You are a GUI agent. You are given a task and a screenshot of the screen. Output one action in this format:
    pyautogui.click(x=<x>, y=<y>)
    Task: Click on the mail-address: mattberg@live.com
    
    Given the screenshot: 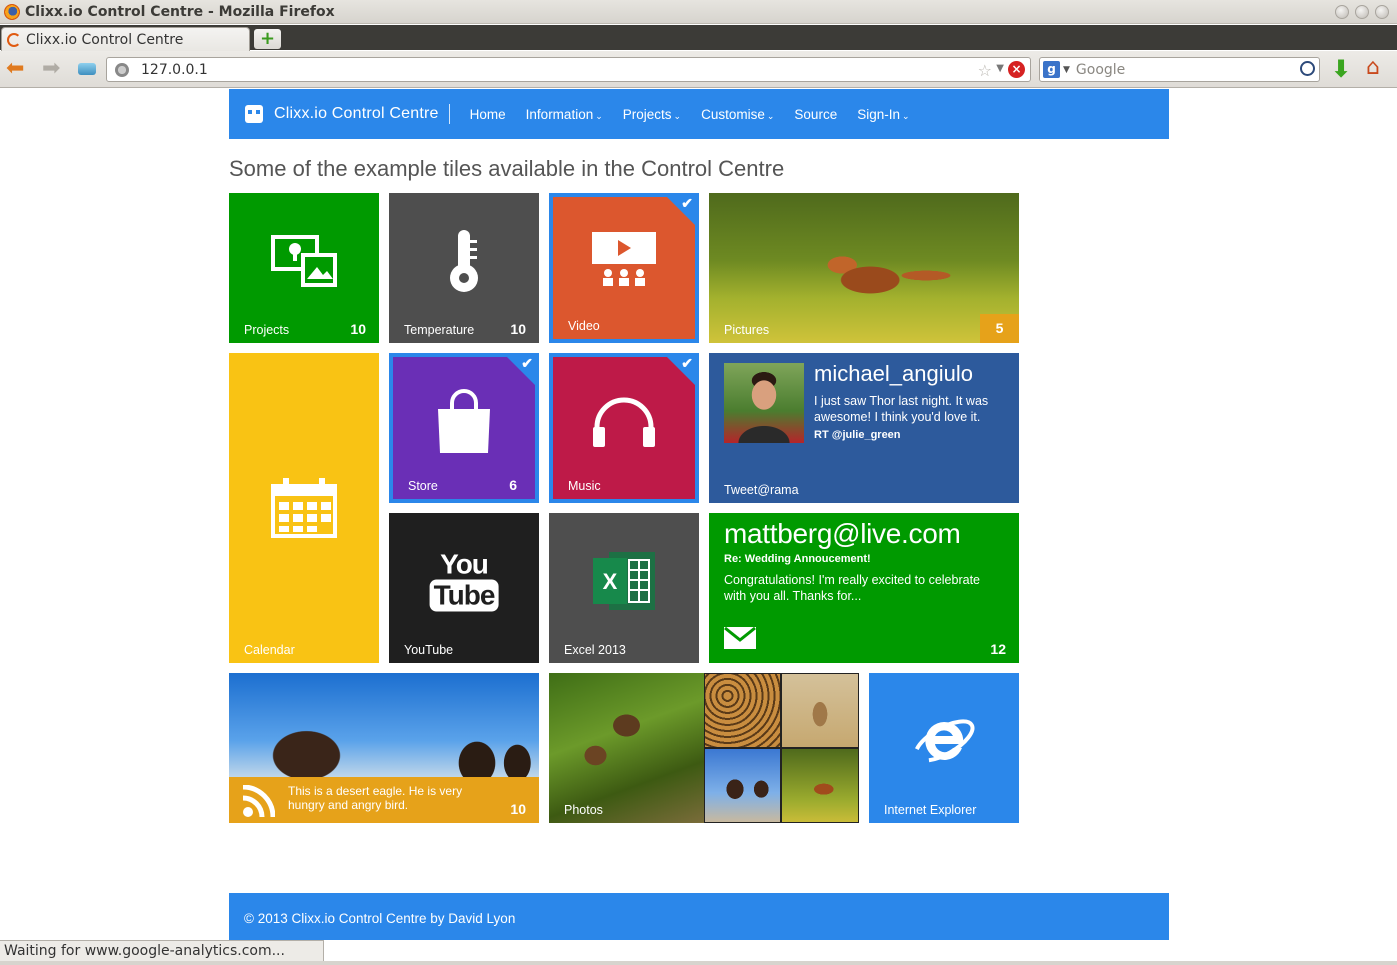 What is the action you would take?
    pyautogui.click(x=842, y=533)
    